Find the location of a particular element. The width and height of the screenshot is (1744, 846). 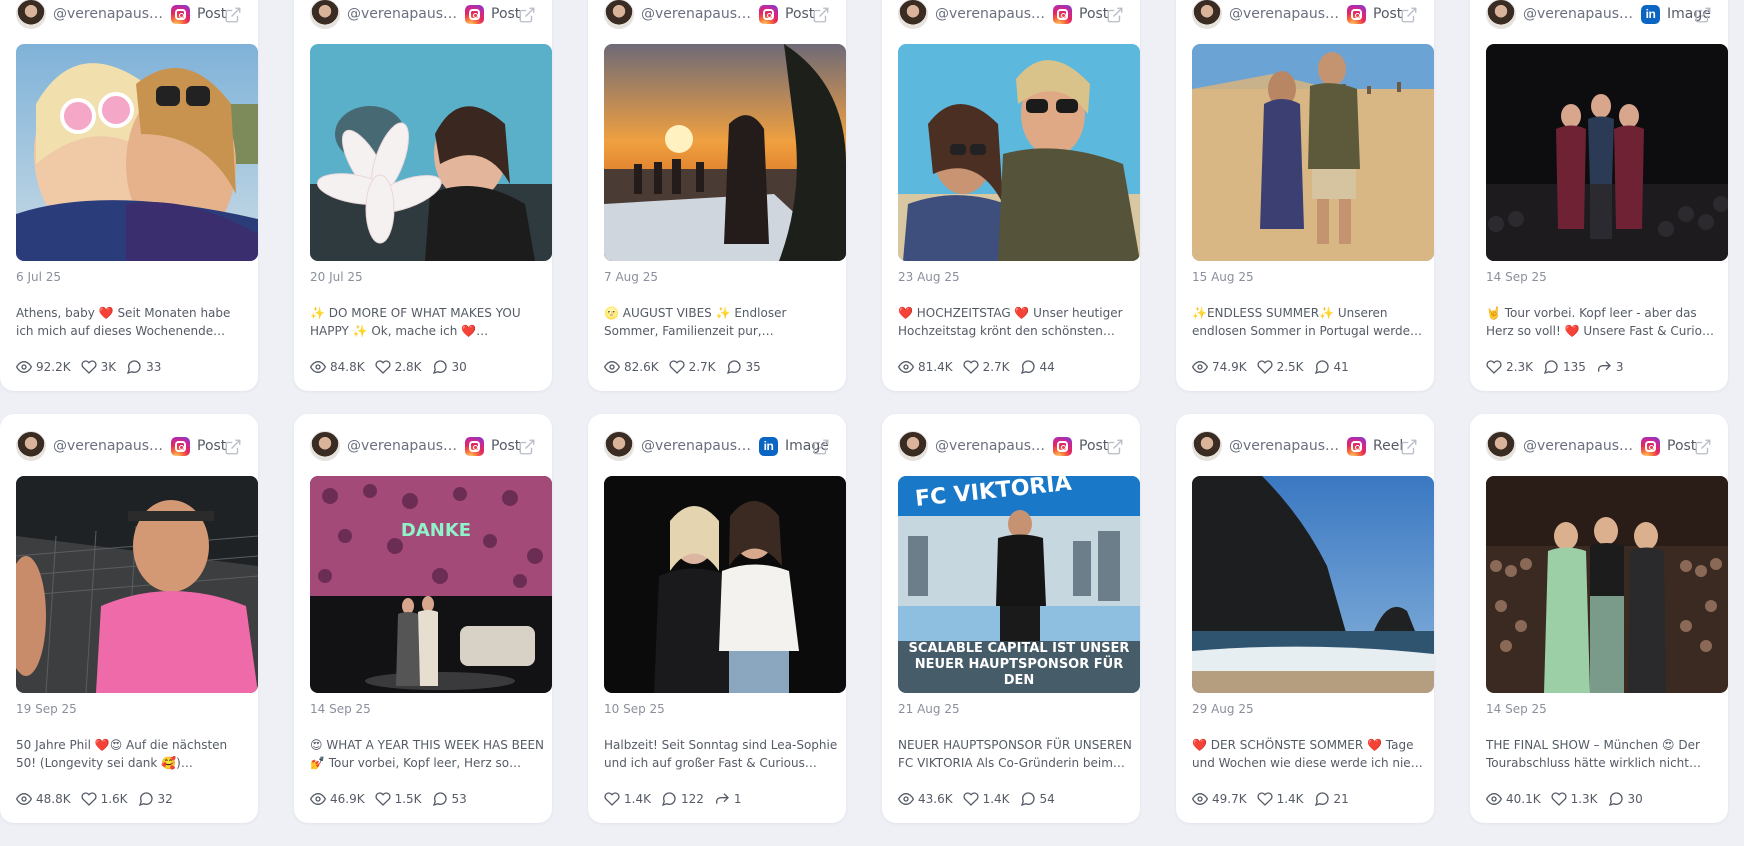

post-type-label: Reel is located at coordinates (1388, 446).